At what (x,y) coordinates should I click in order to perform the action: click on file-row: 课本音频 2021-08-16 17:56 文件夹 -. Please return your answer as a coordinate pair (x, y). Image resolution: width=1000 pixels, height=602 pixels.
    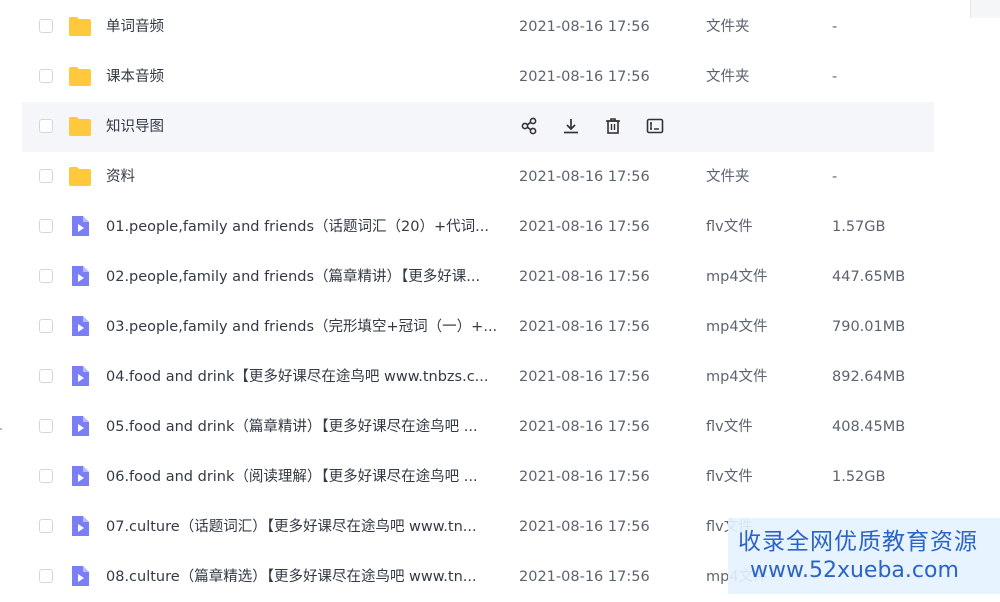
    Looking at the image, I should click on (478, 77).